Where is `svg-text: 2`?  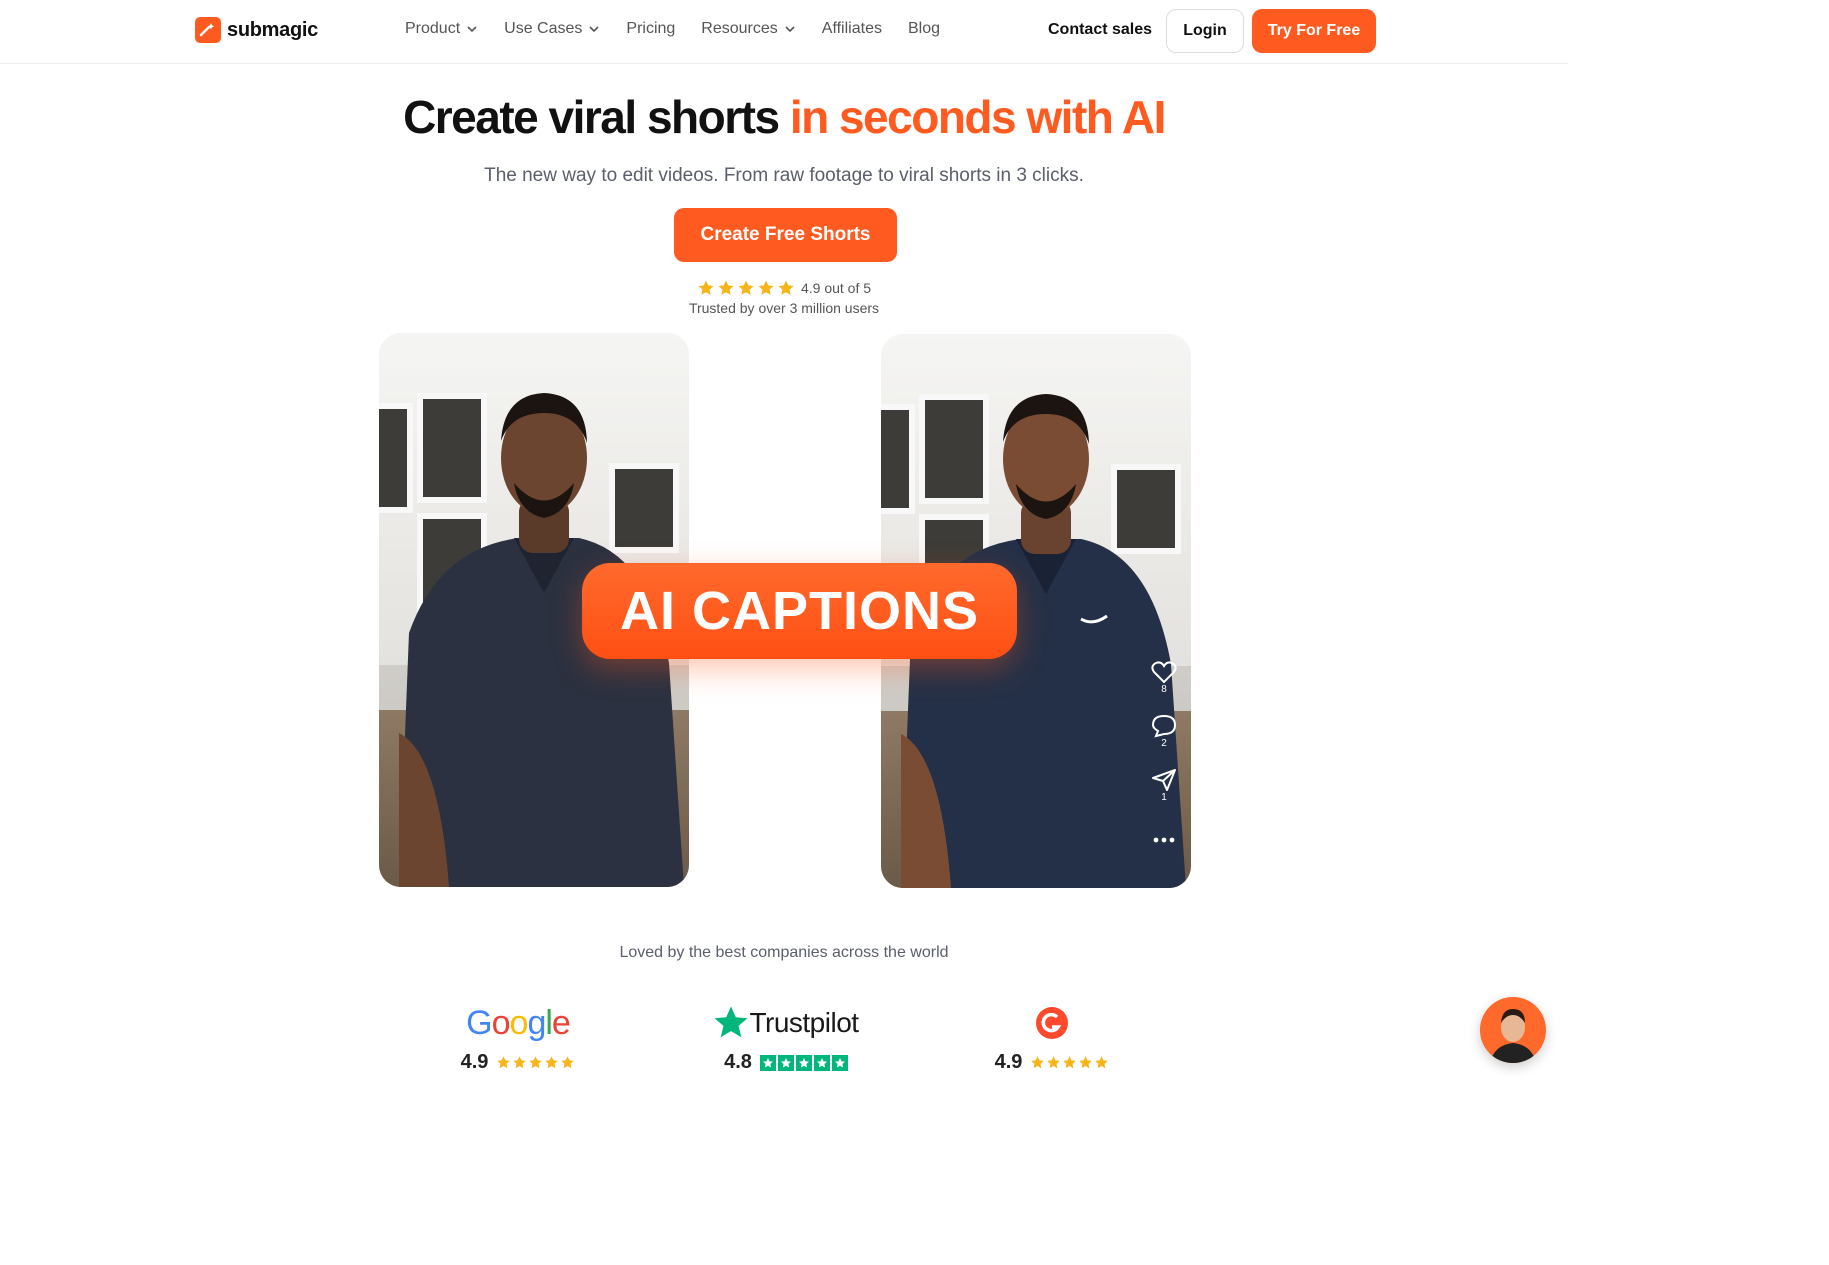 svg-text: 2 is located at coordinates (1060, 1013).